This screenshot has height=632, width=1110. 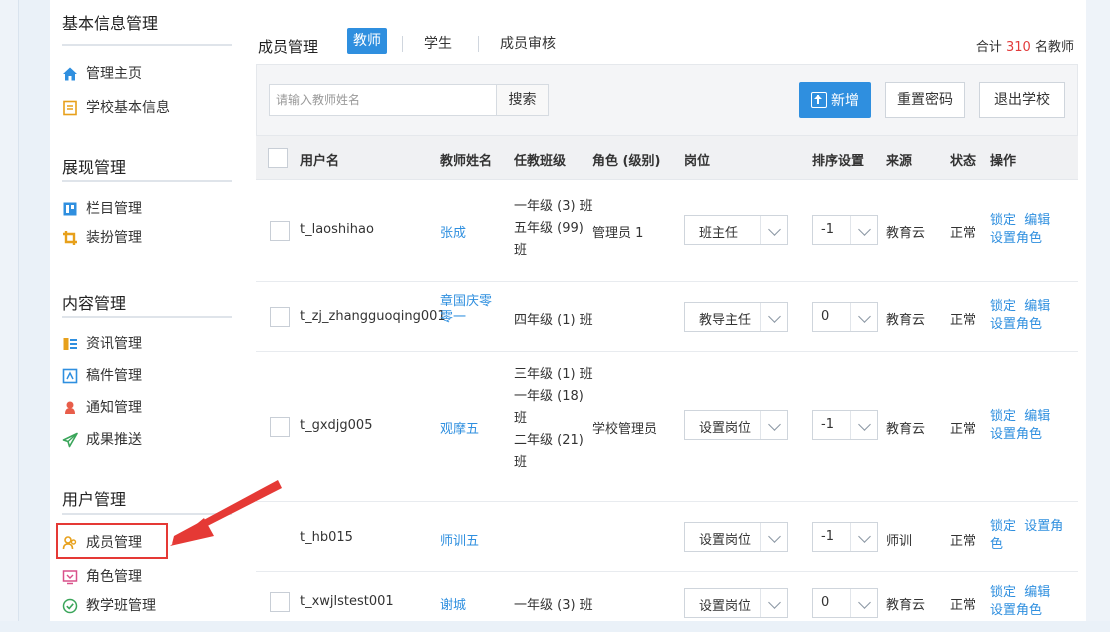 I want to click on total-prefix: 合计, so click(x=988, y=47).